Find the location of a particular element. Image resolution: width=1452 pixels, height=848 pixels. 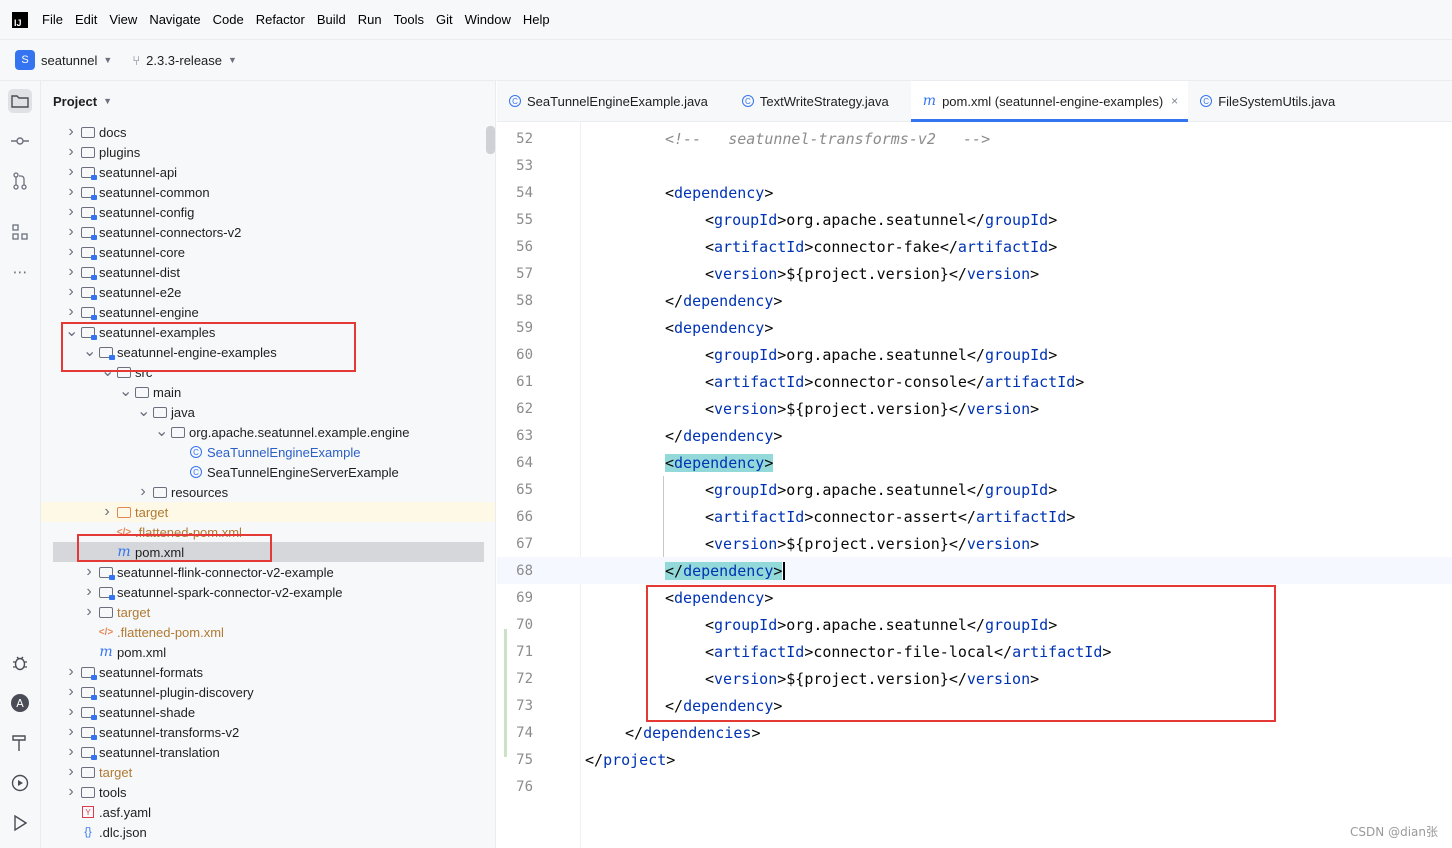

project-view-title: Project is located at coordinates (75, 101).